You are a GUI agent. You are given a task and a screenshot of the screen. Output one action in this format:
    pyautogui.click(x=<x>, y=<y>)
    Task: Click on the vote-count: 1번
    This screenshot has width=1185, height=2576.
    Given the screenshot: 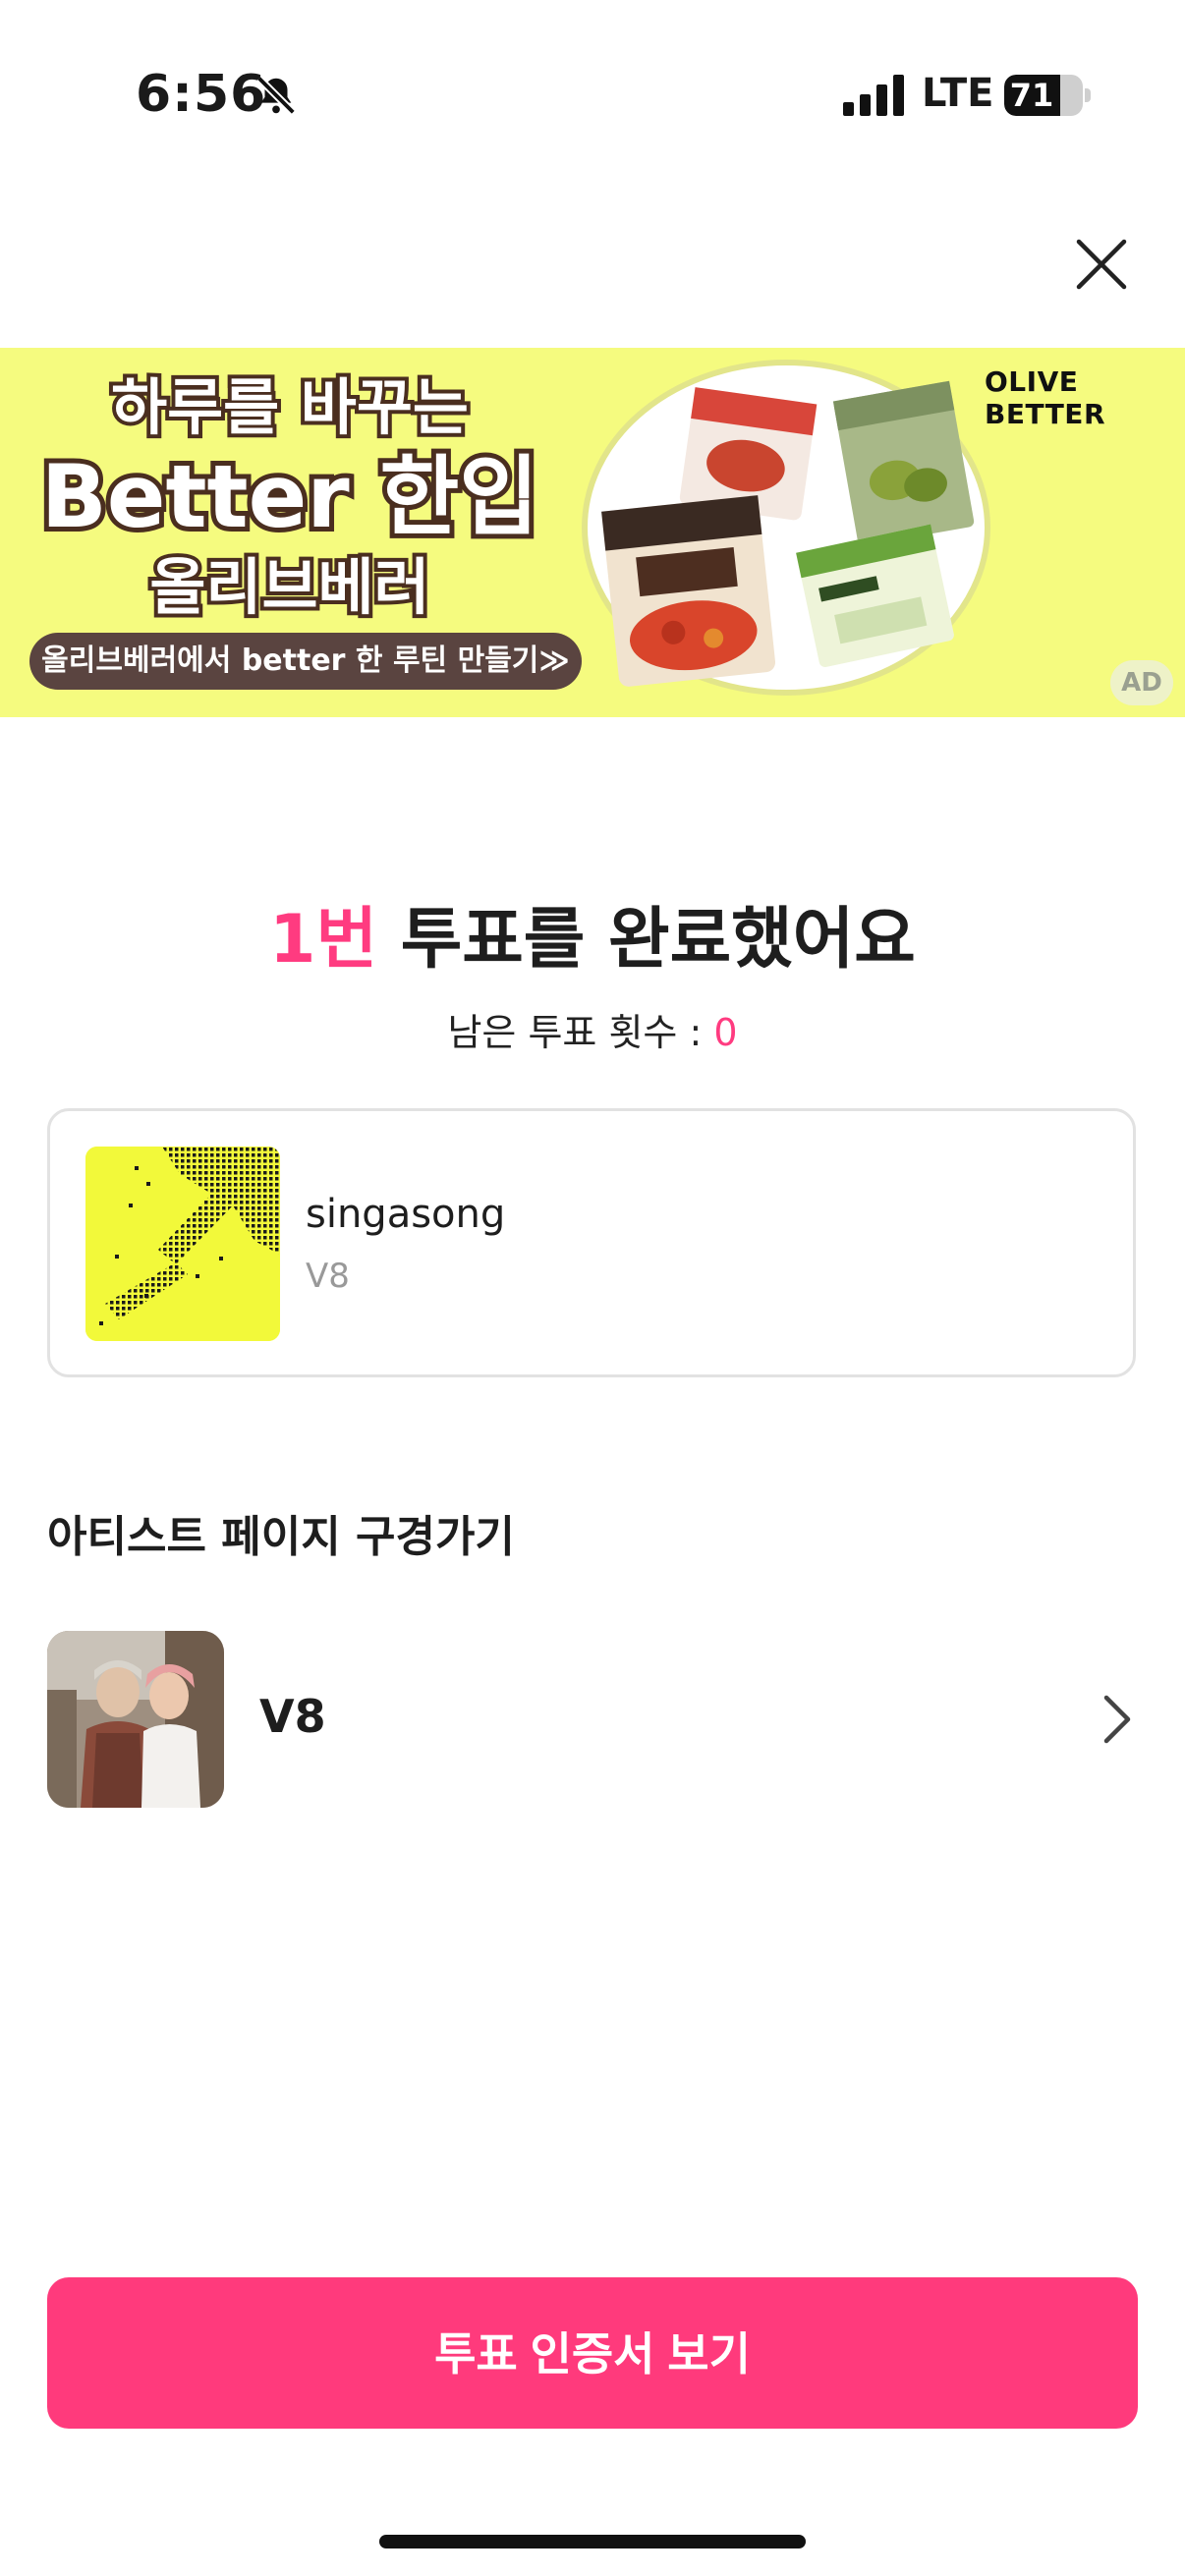 What is the action you would take?
    pyautogui.click(x=323, y=940)
    